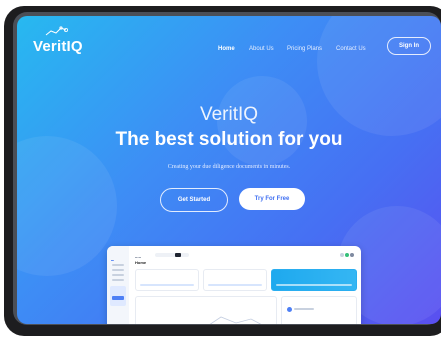 This screenshot has height=343, width=441. I want to click on dashboard-action-button, so click(178, 255).